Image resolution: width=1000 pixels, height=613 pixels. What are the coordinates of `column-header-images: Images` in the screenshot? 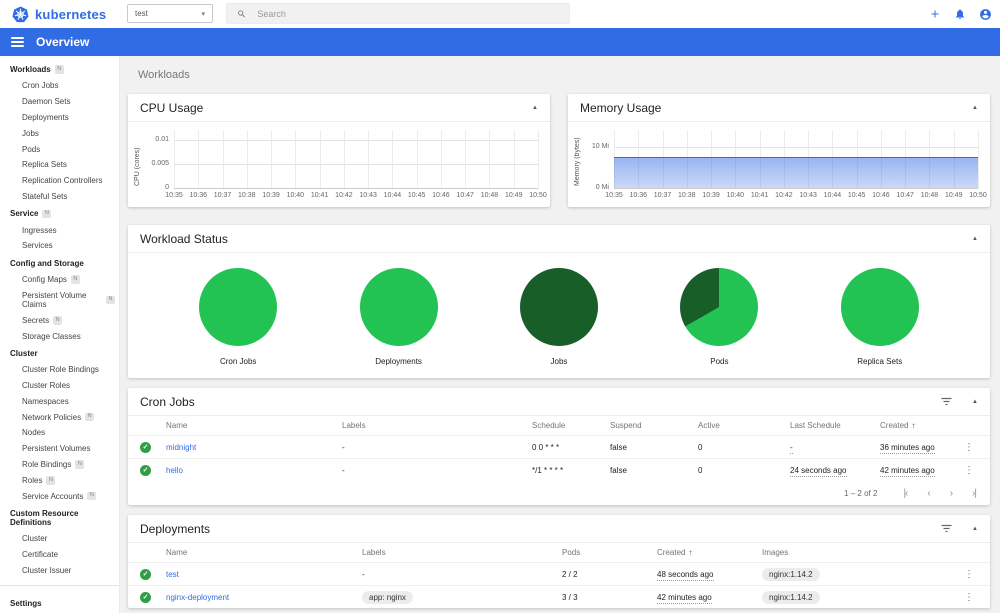 It's located at (861, 552).